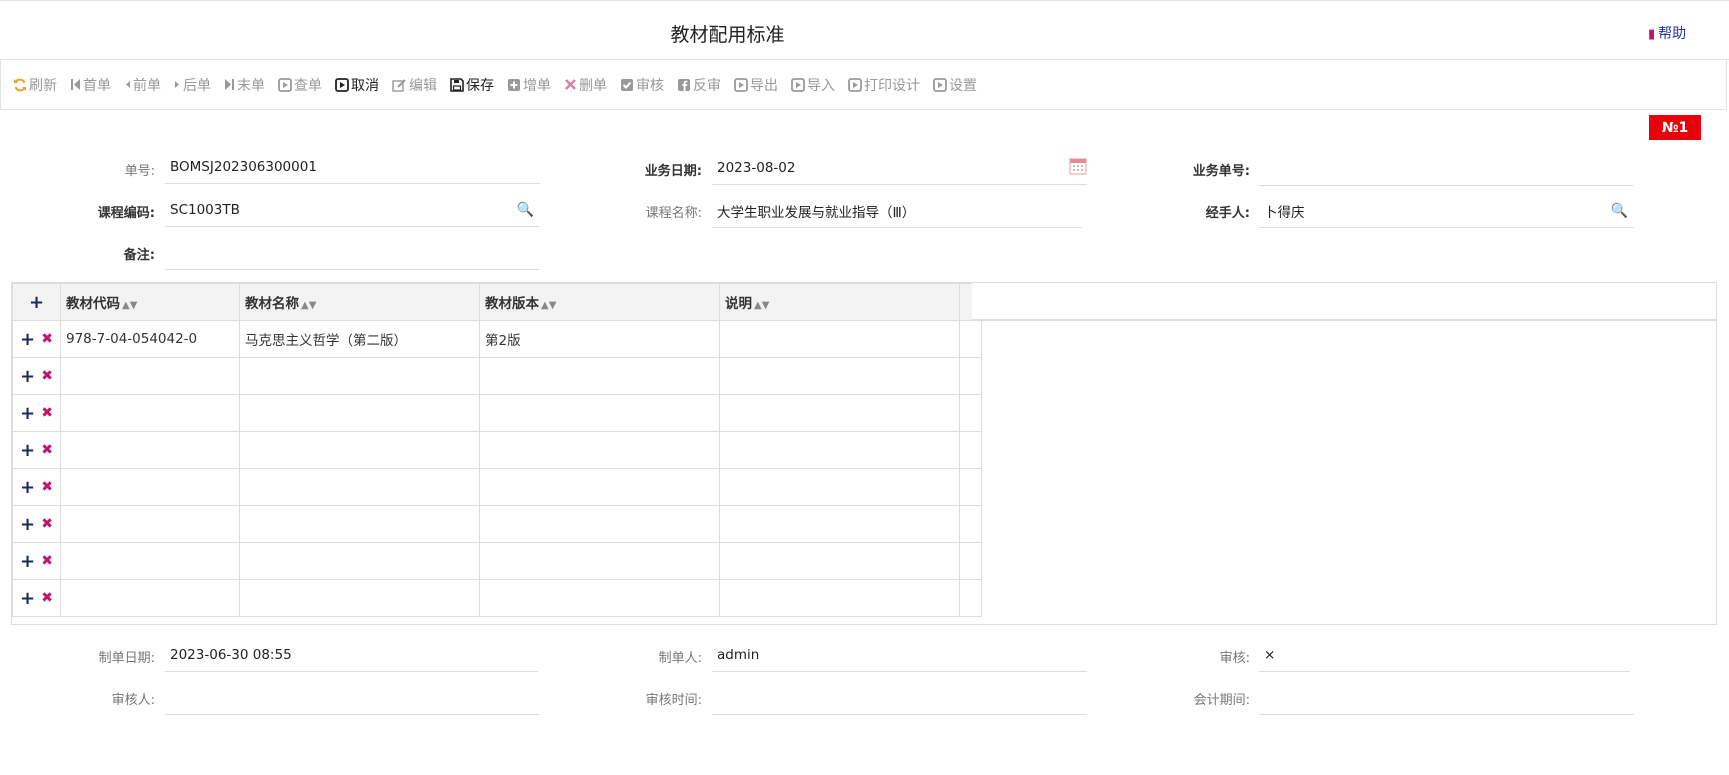  What do you see at coordinates (955, 85) in the screenshot?
I see `settings-button: 设置` at bounding box center [955, 85].